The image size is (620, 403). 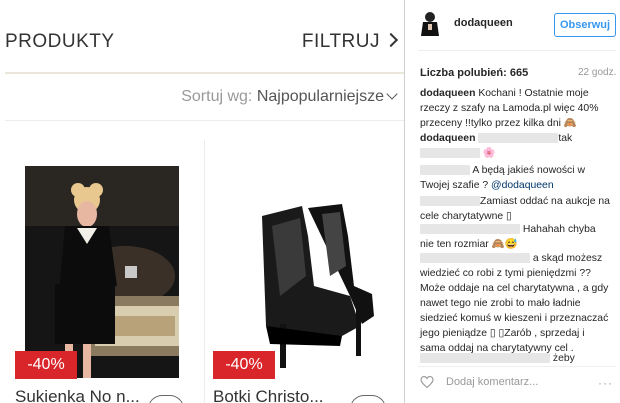 What do you see at coordinates (204, 120) in the screenshot?
I see `sort-divider` at bounding box center [204, 120].